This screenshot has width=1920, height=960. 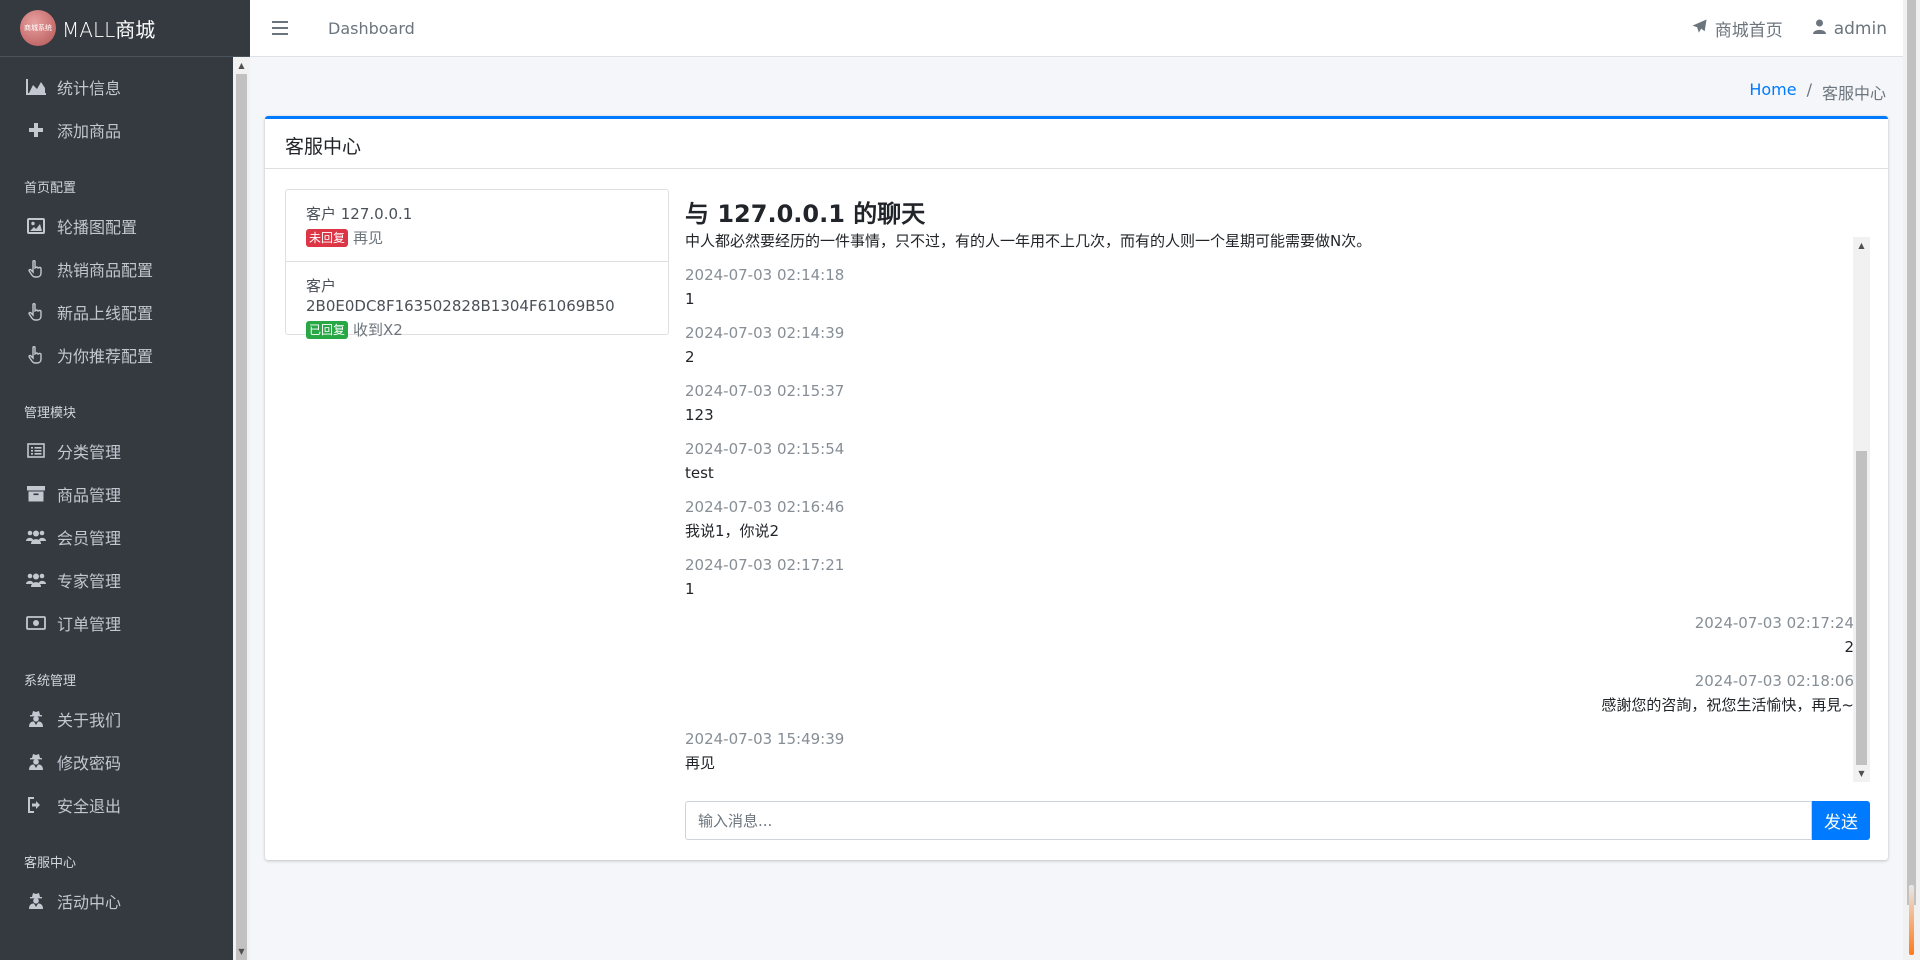 What do you see at coordinates (327, 237) in the screenshot?
I see `reply-status-badge: 未回复` at bounding box center [327, 237].